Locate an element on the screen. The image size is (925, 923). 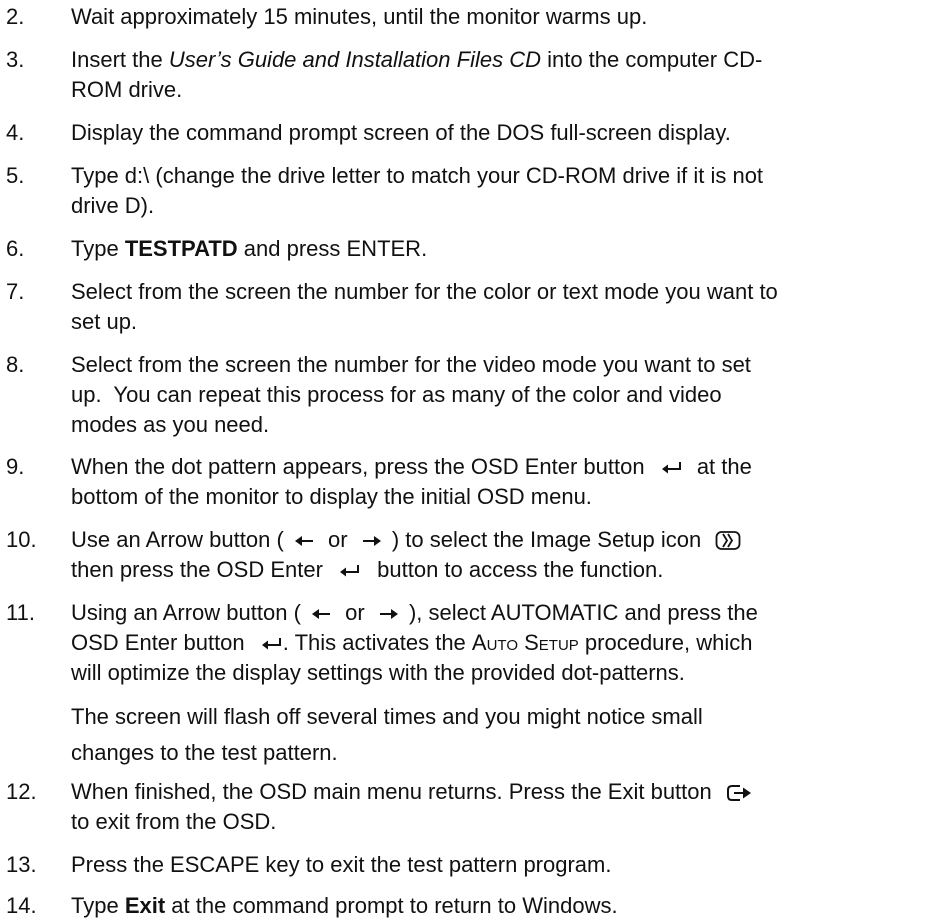
step-number: 7. is located at coordinates (15, 291).